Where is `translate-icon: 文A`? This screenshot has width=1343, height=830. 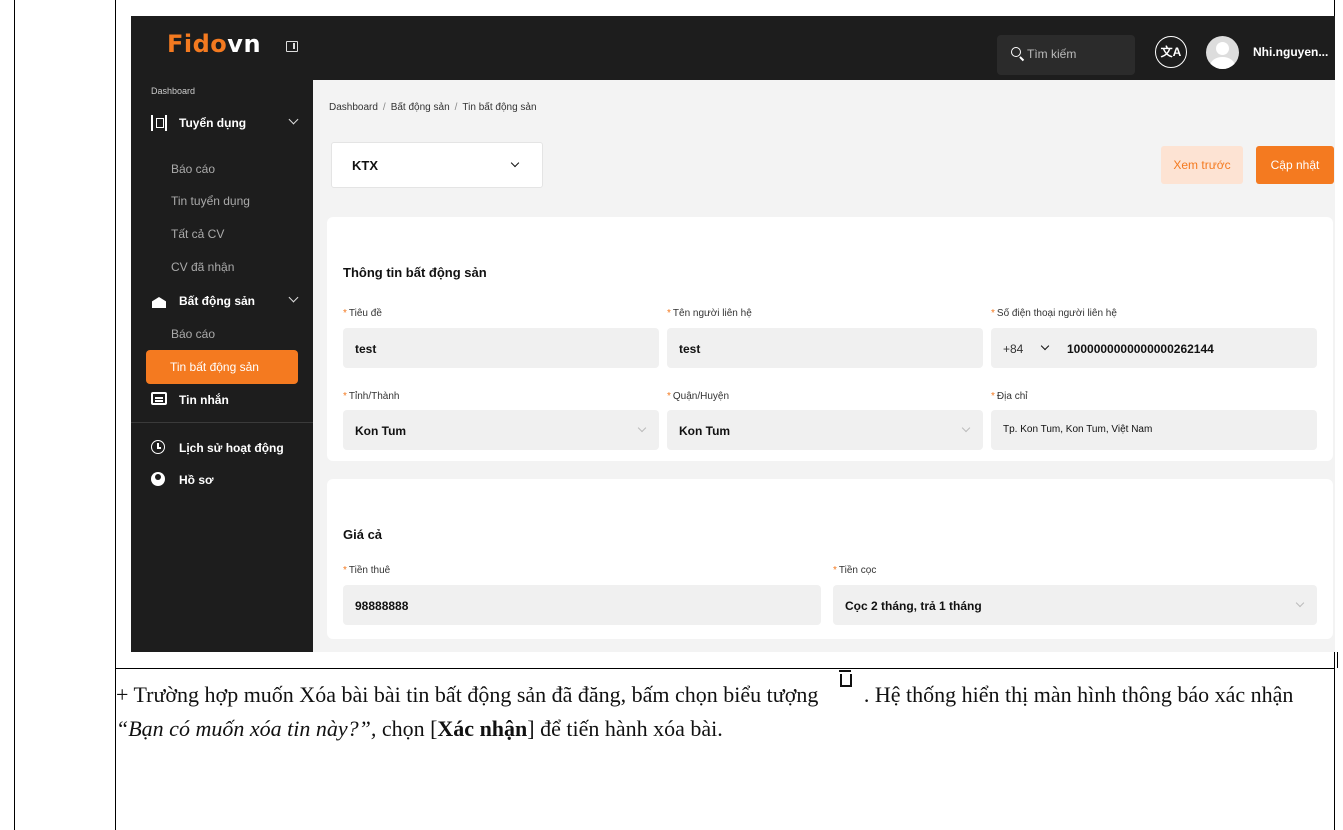
translate-icon: 文A is located at coordinates (1171, 52).